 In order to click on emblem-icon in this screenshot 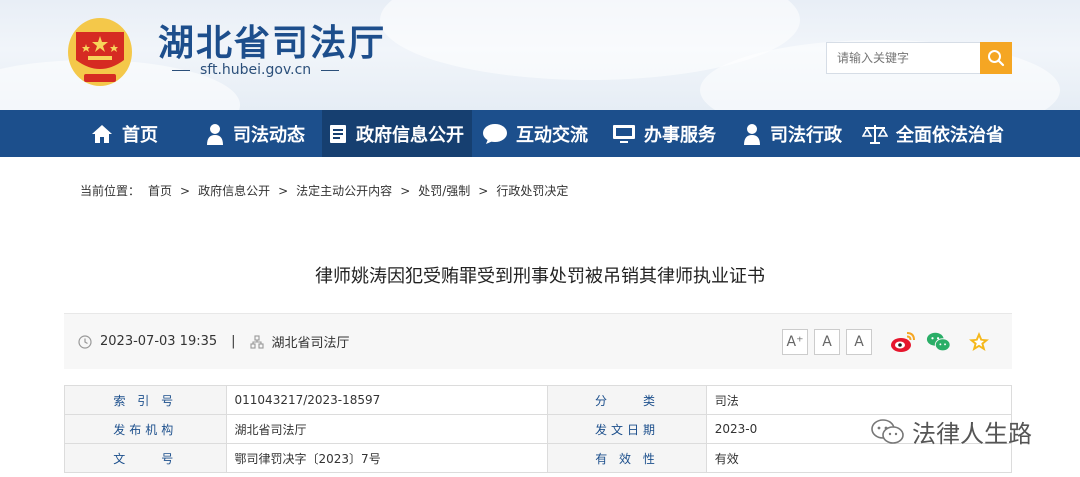, I will do `click(100, 52)`.